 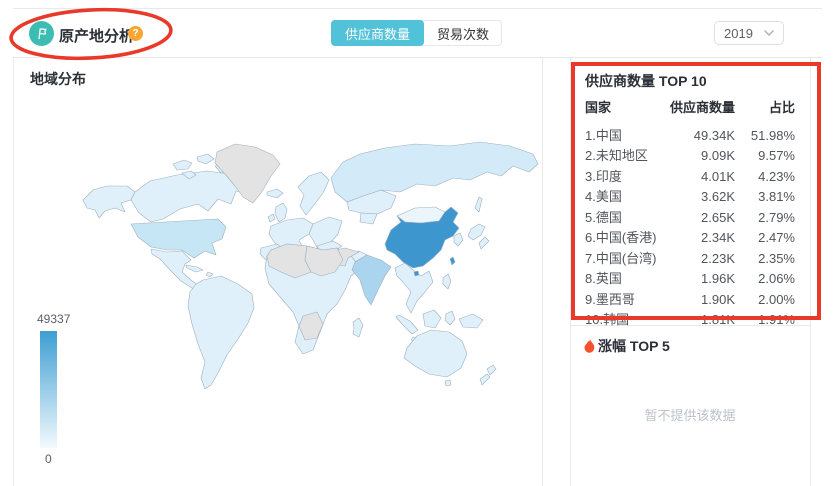 What do you see at coordinates (776, 299) in the screenshot?
I see `cell-share: 2.00%` at bounding box center [776, 299].